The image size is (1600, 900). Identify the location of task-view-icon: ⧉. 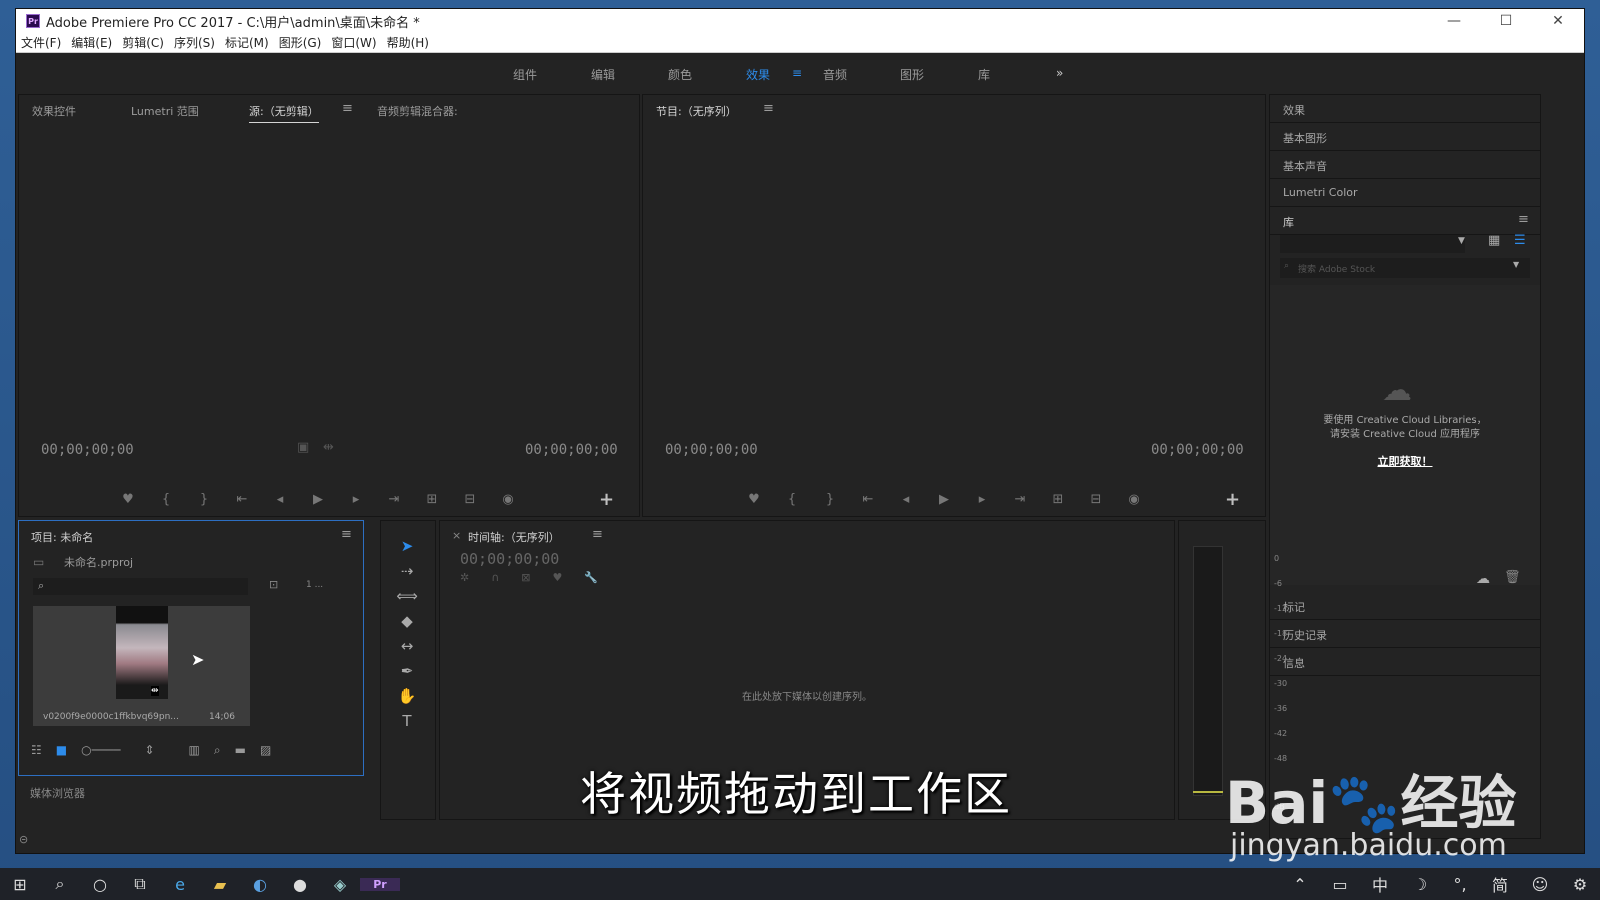
(140, 884).